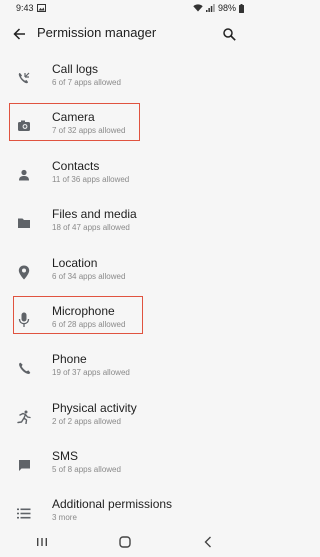 This screenshot has width=320, height=557. Describe the element at coordinates (24, 126) in the screenshot. I see `camera-icon` at that location.